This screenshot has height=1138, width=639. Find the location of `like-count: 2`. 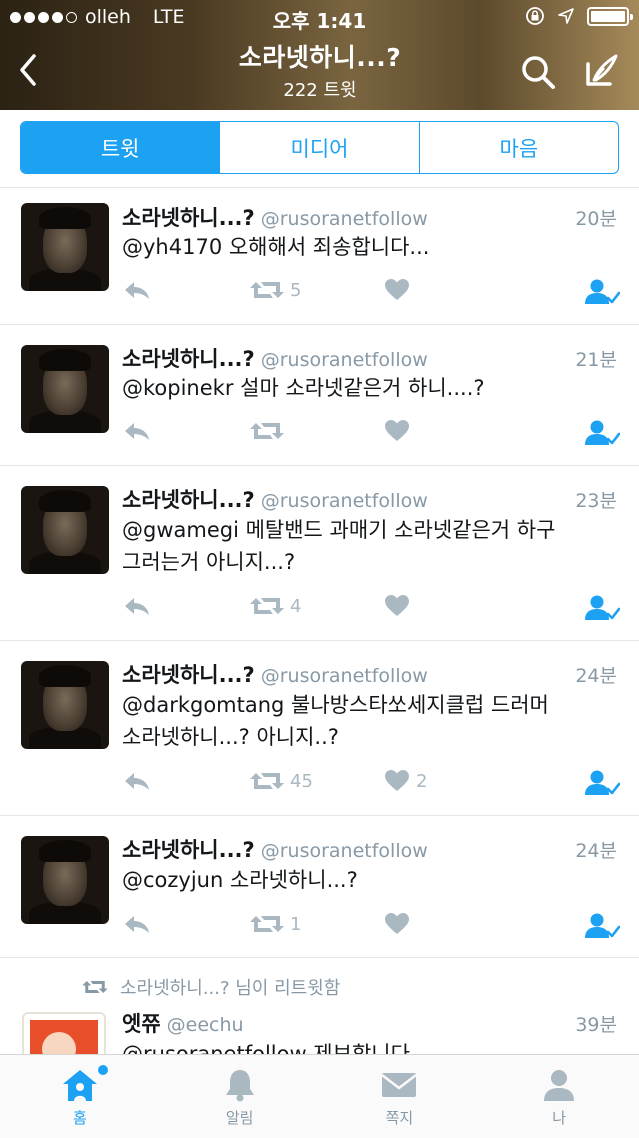

like-count: 2 is located at coordinates (422, 781).